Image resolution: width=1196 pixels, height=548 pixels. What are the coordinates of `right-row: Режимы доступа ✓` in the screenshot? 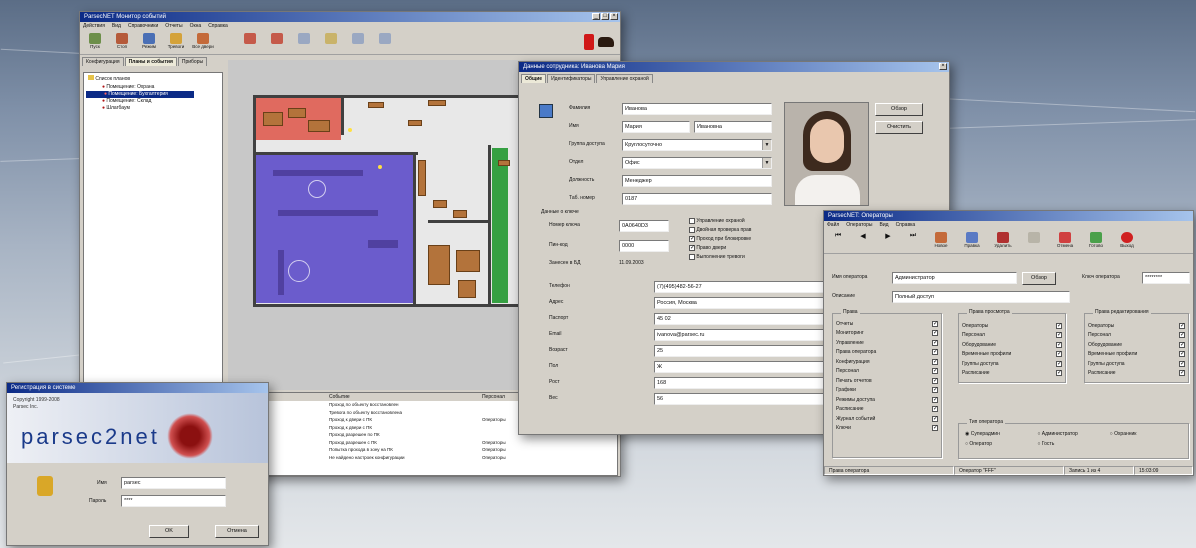 It's located at (887, 400).